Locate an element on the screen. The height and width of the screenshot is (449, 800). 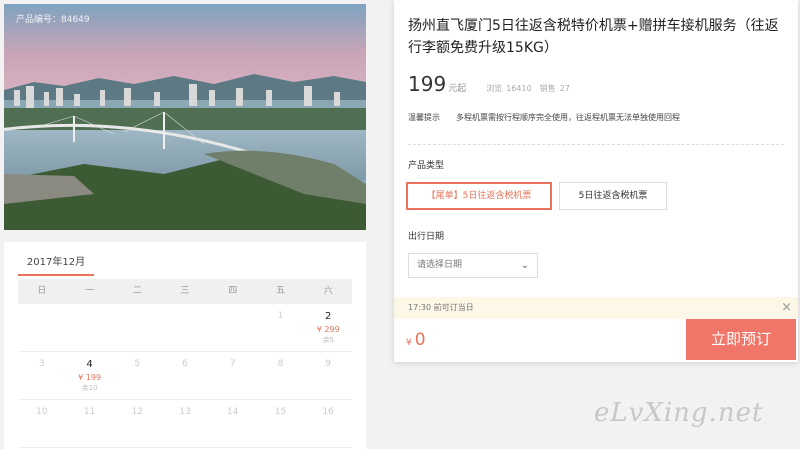
weekday-mon: 一 is located at coordinates (90, 291).